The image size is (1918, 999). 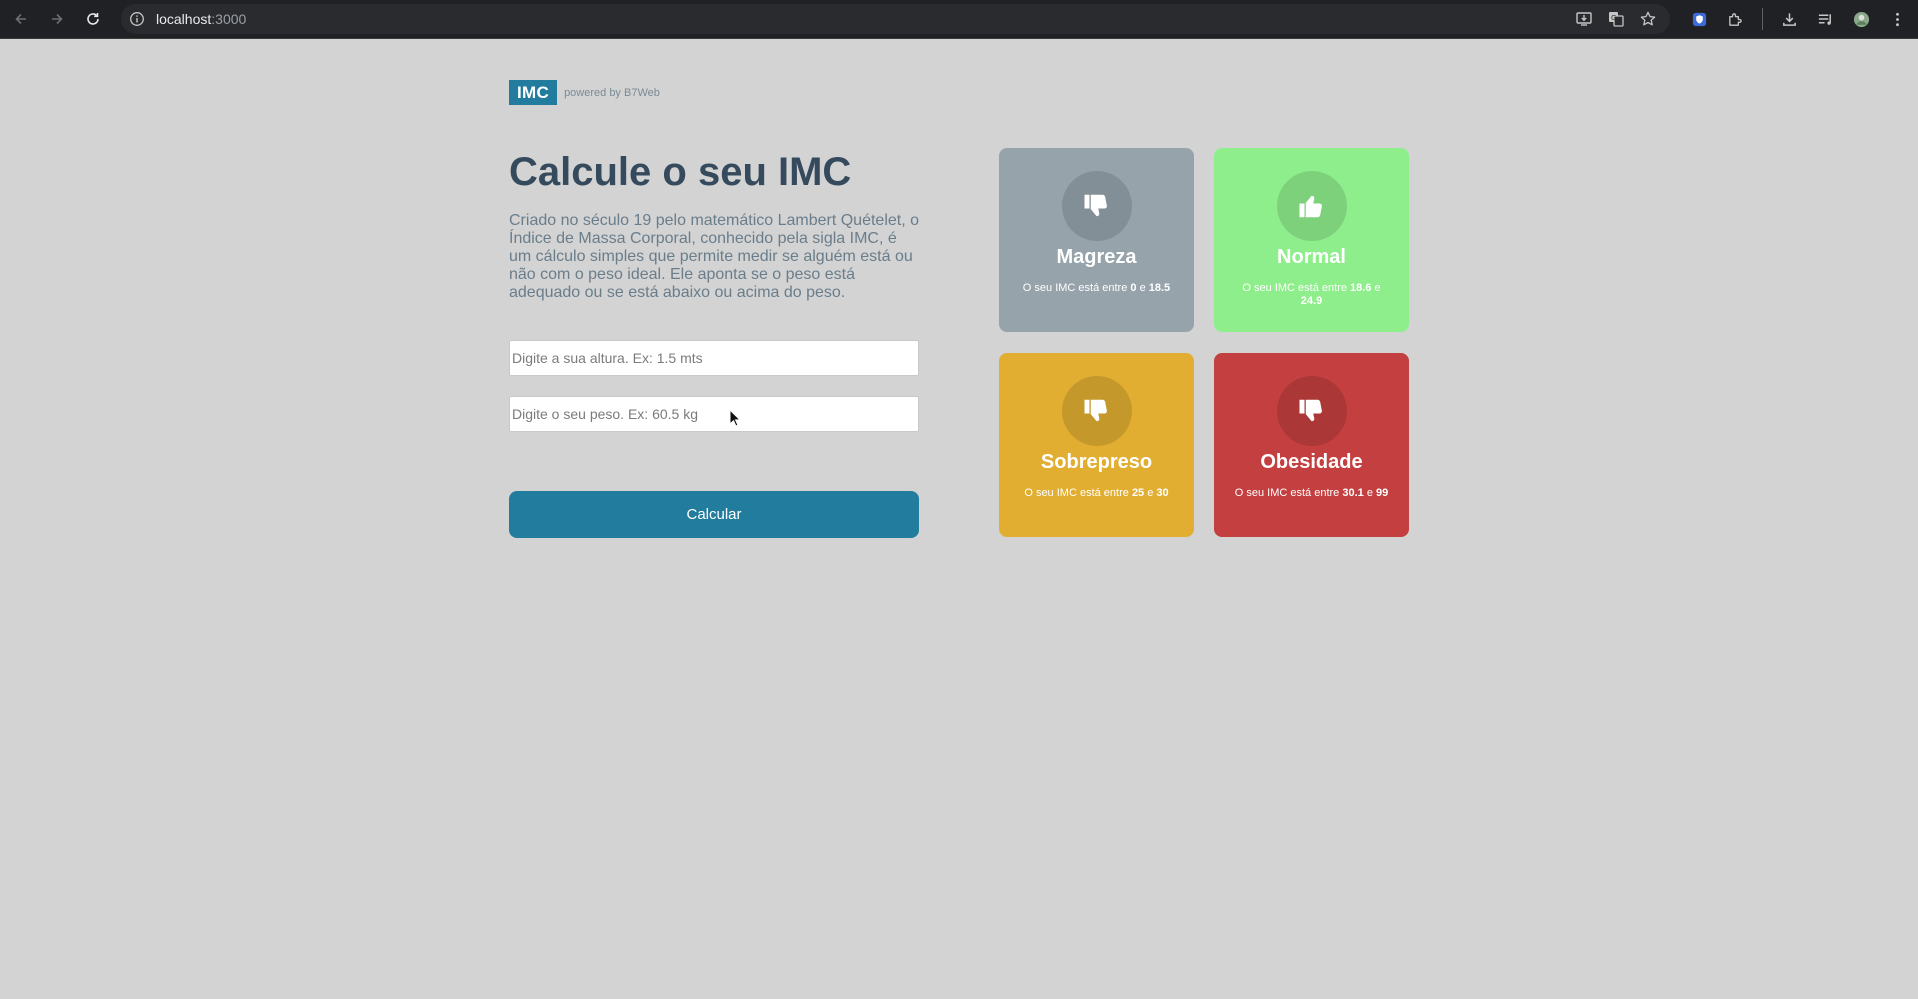 I want to click on site-info-icon, so click(x=137, y=19).